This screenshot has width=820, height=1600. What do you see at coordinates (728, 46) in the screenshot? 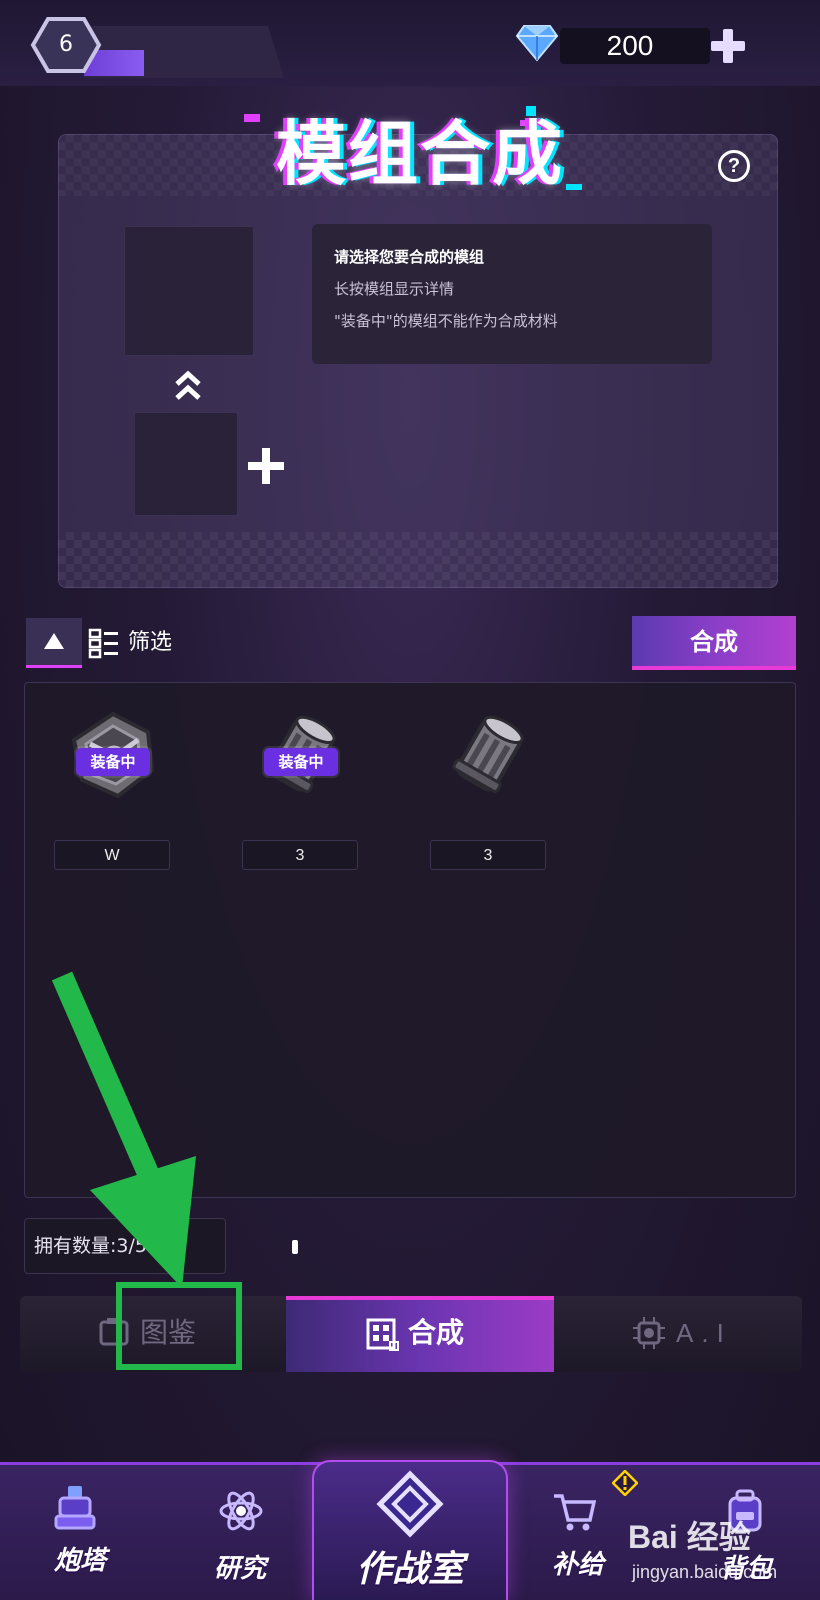
I see `add-gems-plus-icon` at bounding box center [728, 46].